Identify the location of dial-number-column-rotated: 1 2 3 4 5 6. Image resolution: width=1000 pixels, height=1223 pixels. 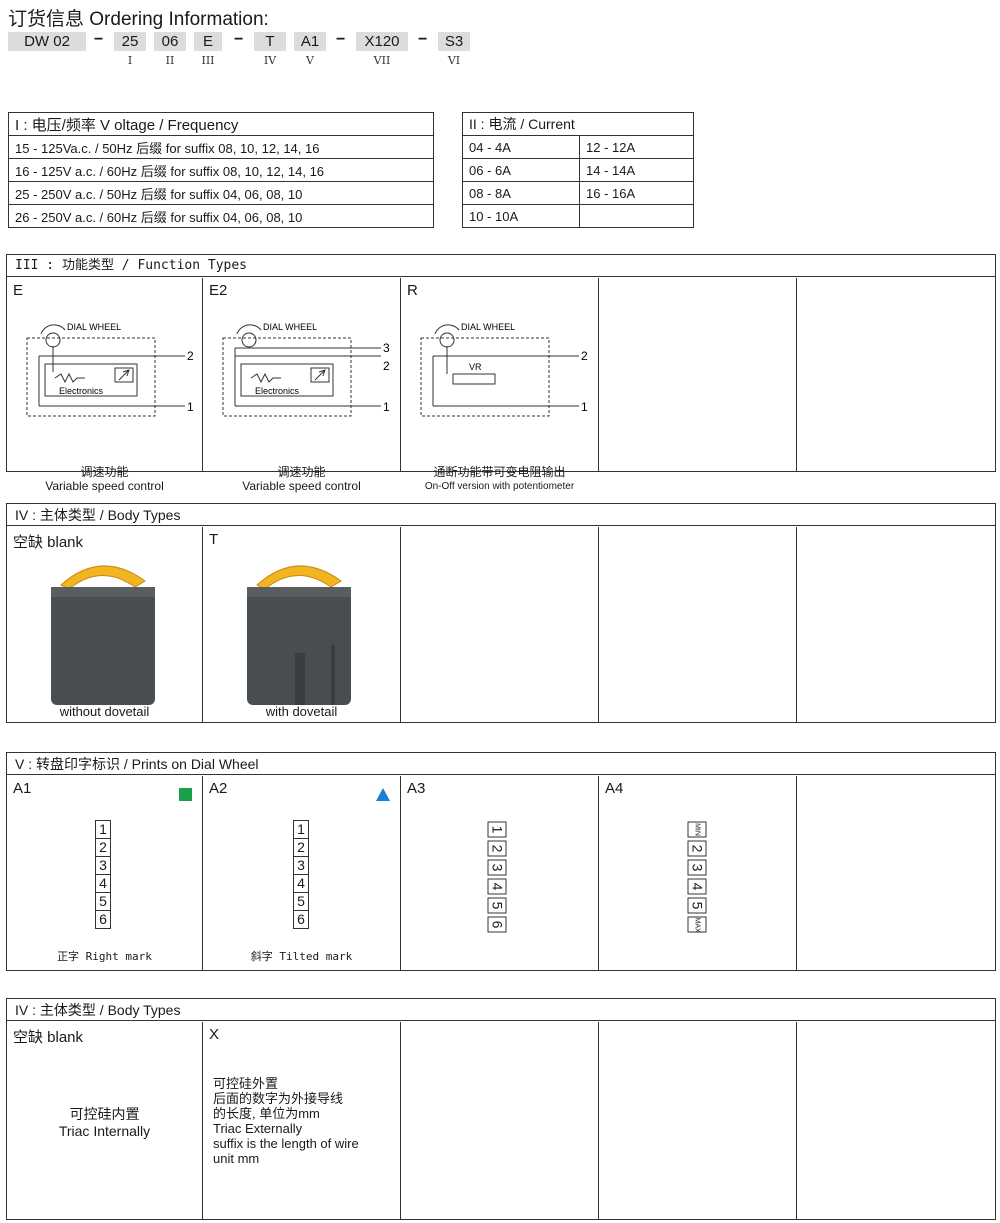
(497, 877).